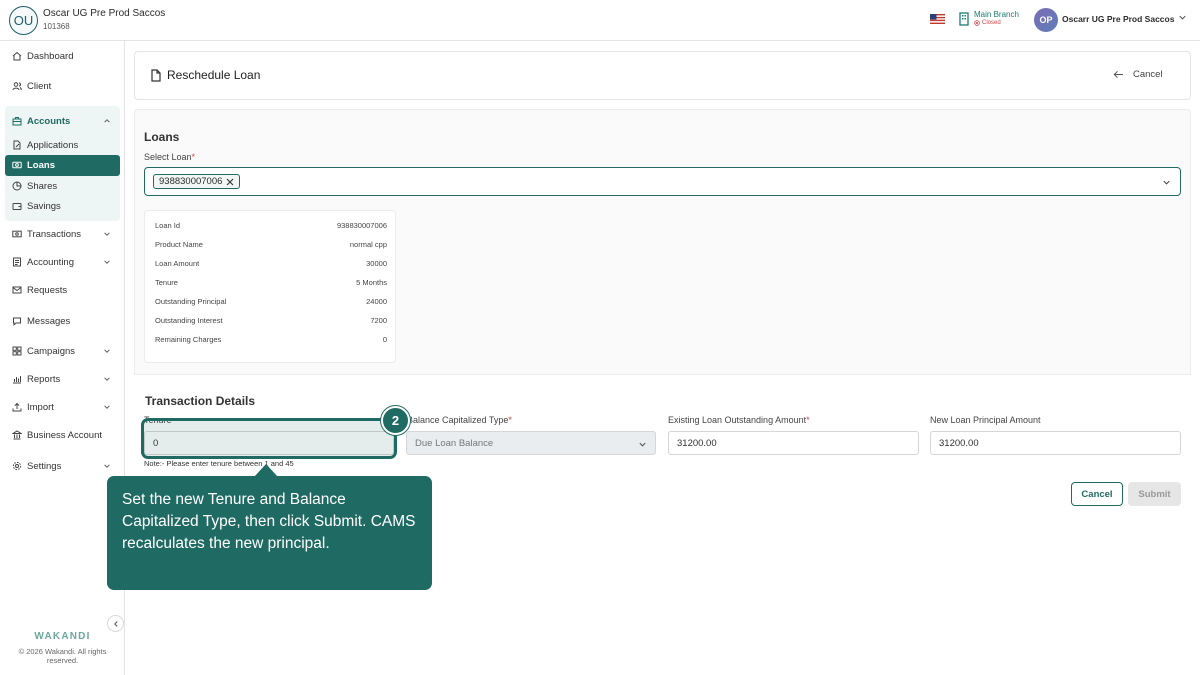  I want to click on sidebar-item-transactions: Transactions, so click(46, 234).